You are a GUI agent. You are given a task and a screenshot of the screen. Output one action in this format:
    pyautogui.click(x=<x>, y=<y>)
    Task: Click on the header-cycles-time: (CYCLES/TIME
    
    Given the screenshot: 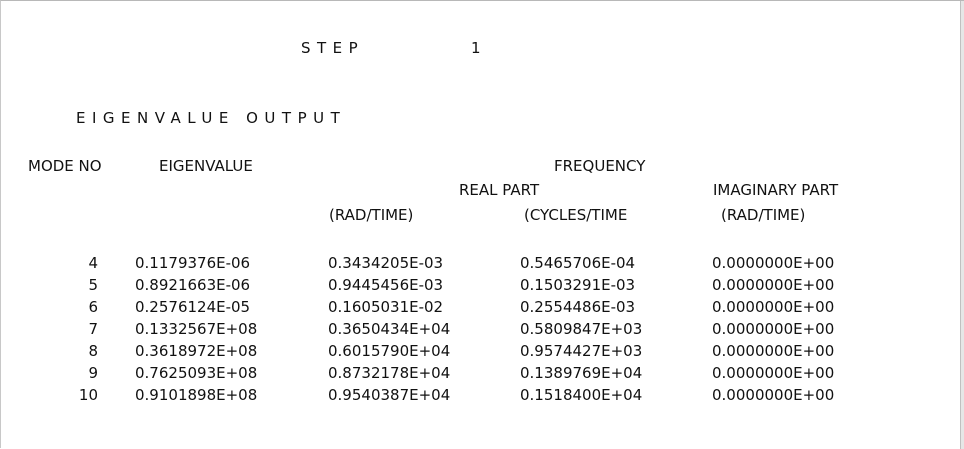 What is the action you would take?
    pyautogui.click(x=576, y=215)
    